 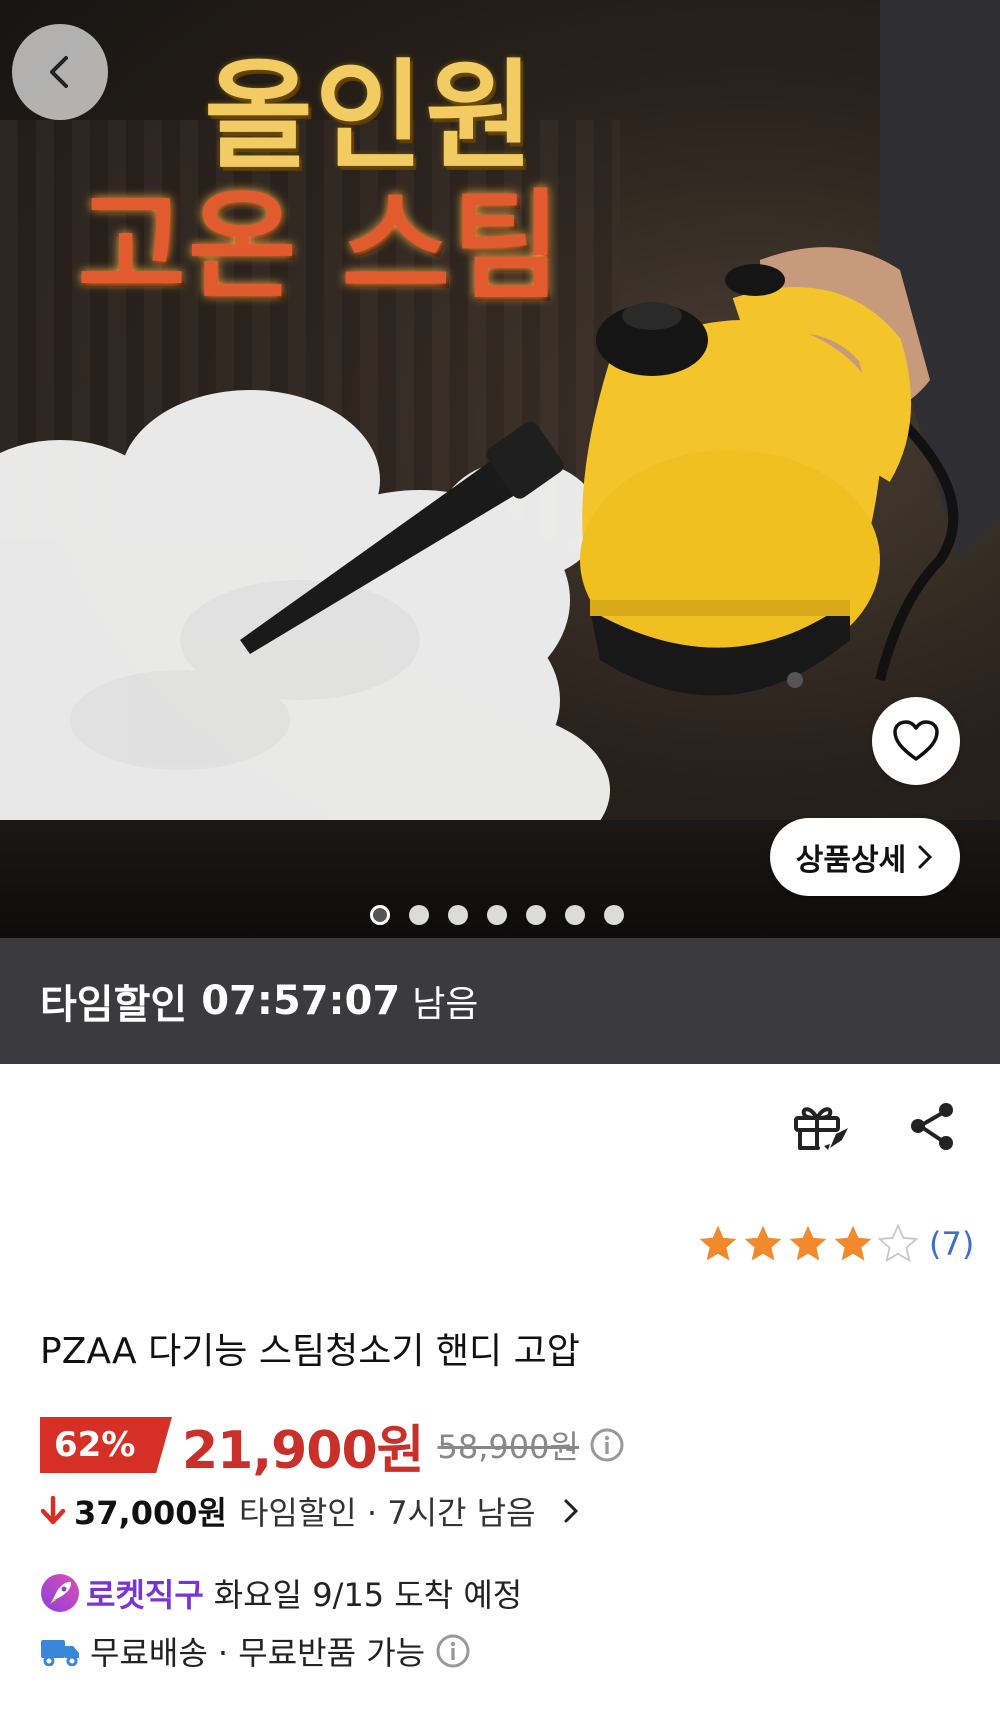 I want to click on time-discount-row: 37,000원 타임할인 · 7시간 남음, so click(x=315, y=1511).